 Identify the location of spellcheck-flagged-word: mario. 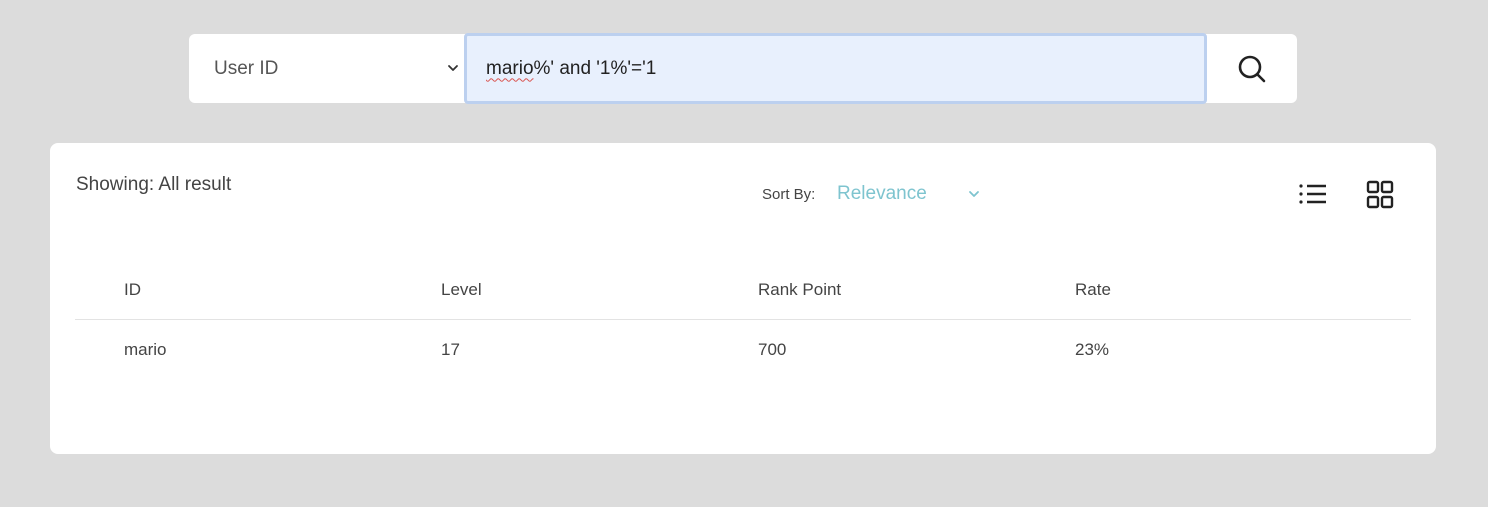
(510, 68).